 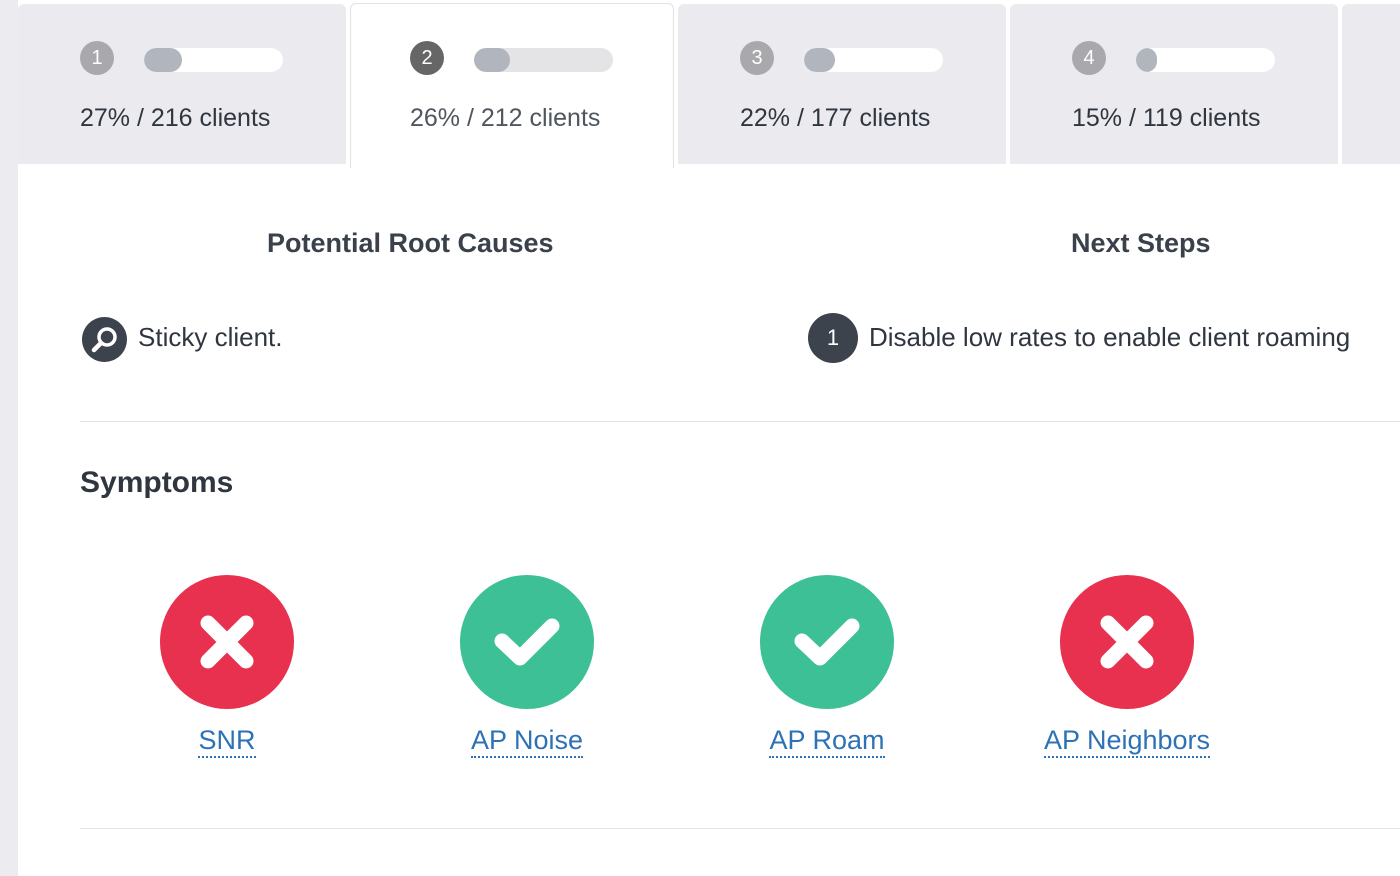 What do you see at coordinates (427, 58) in the screenshot?
I see `tab-number-badge: 2` at bounding box center [427, 58].